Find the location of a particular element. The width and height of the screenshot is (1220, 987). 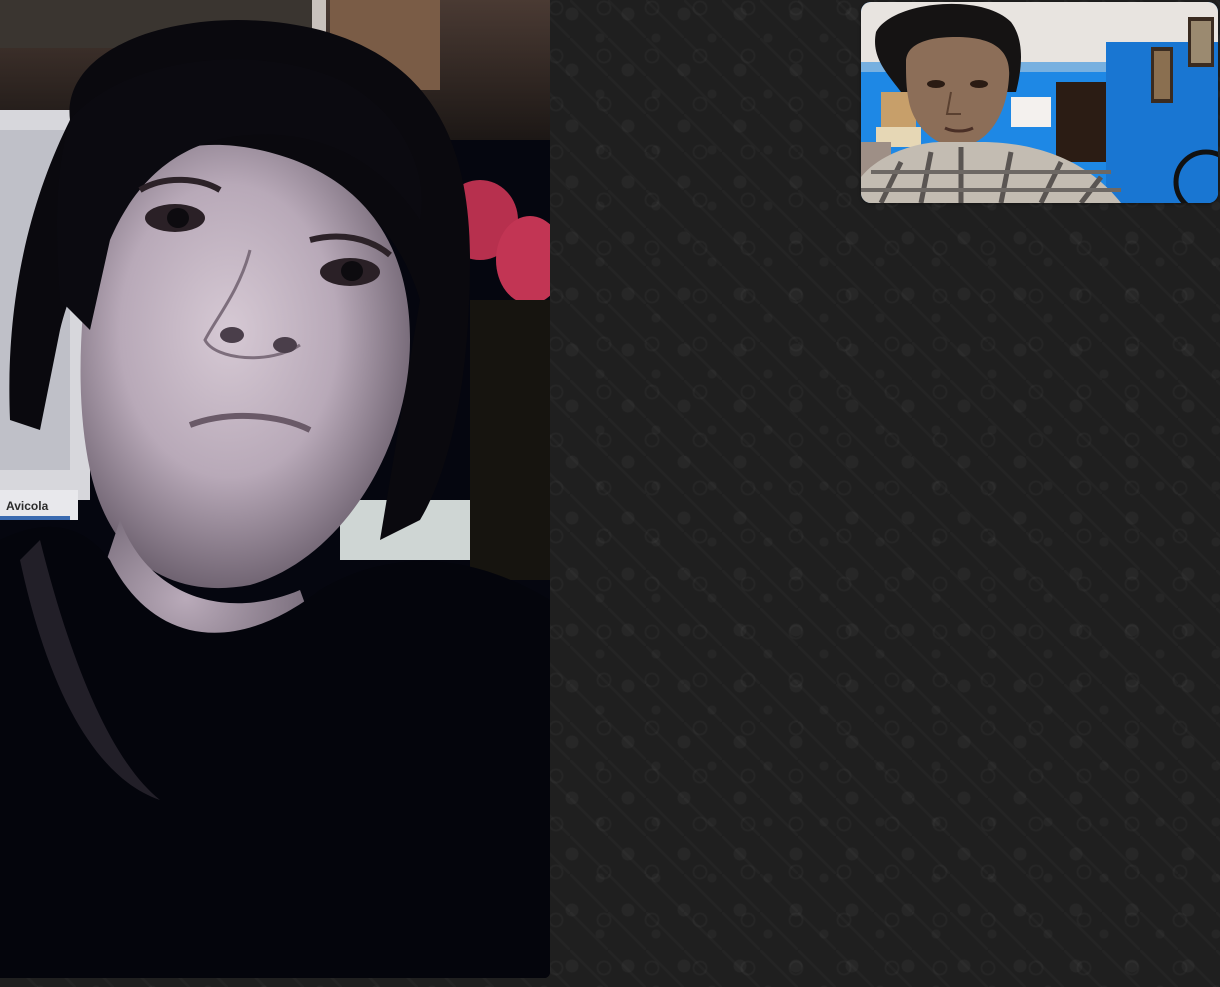

self-video-preview is located at coordinates (1039, 102).